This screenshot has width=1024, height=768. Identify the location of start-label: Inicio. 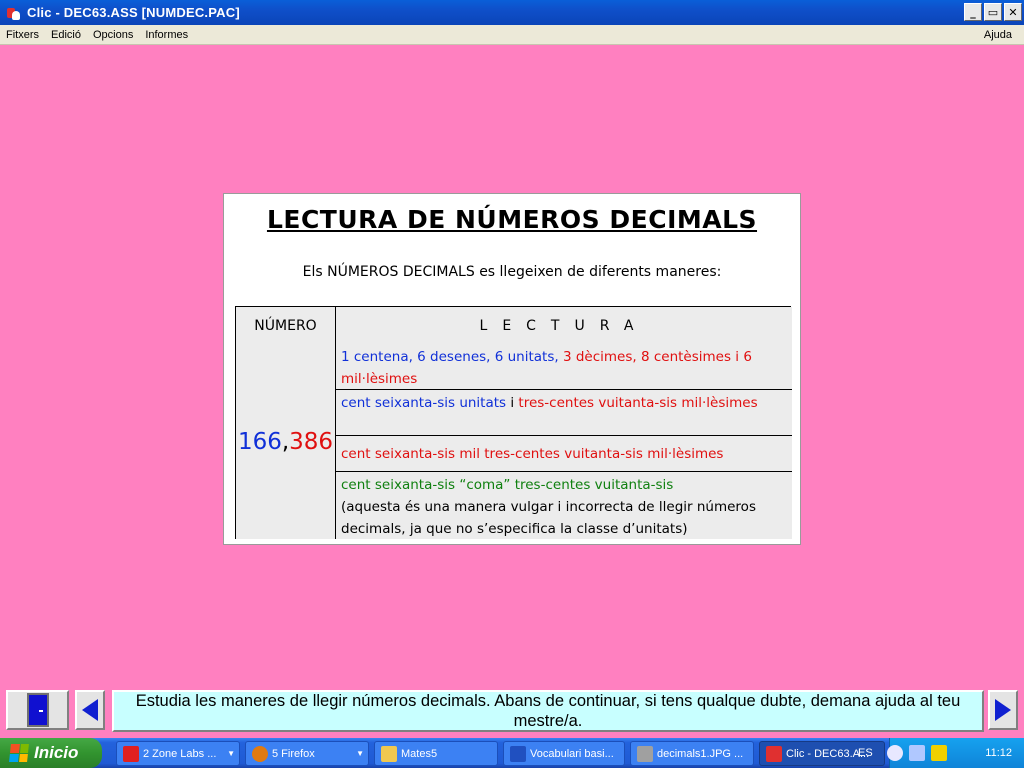
(56, 752).